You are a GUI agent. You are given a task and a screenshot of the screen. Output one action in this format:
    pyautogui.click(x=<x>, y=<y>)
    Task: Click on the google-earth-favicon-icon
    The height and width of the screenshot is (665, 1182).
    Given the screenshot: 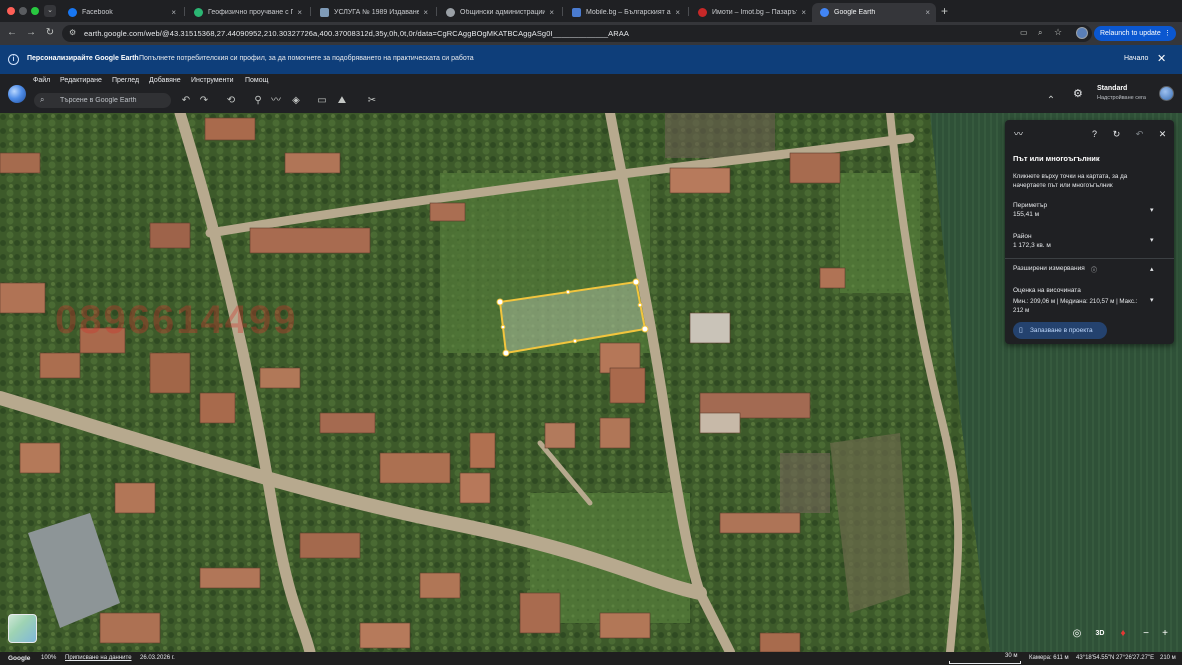 What is the action you would take?
    pyautogui.click(x=824, y=12)
    